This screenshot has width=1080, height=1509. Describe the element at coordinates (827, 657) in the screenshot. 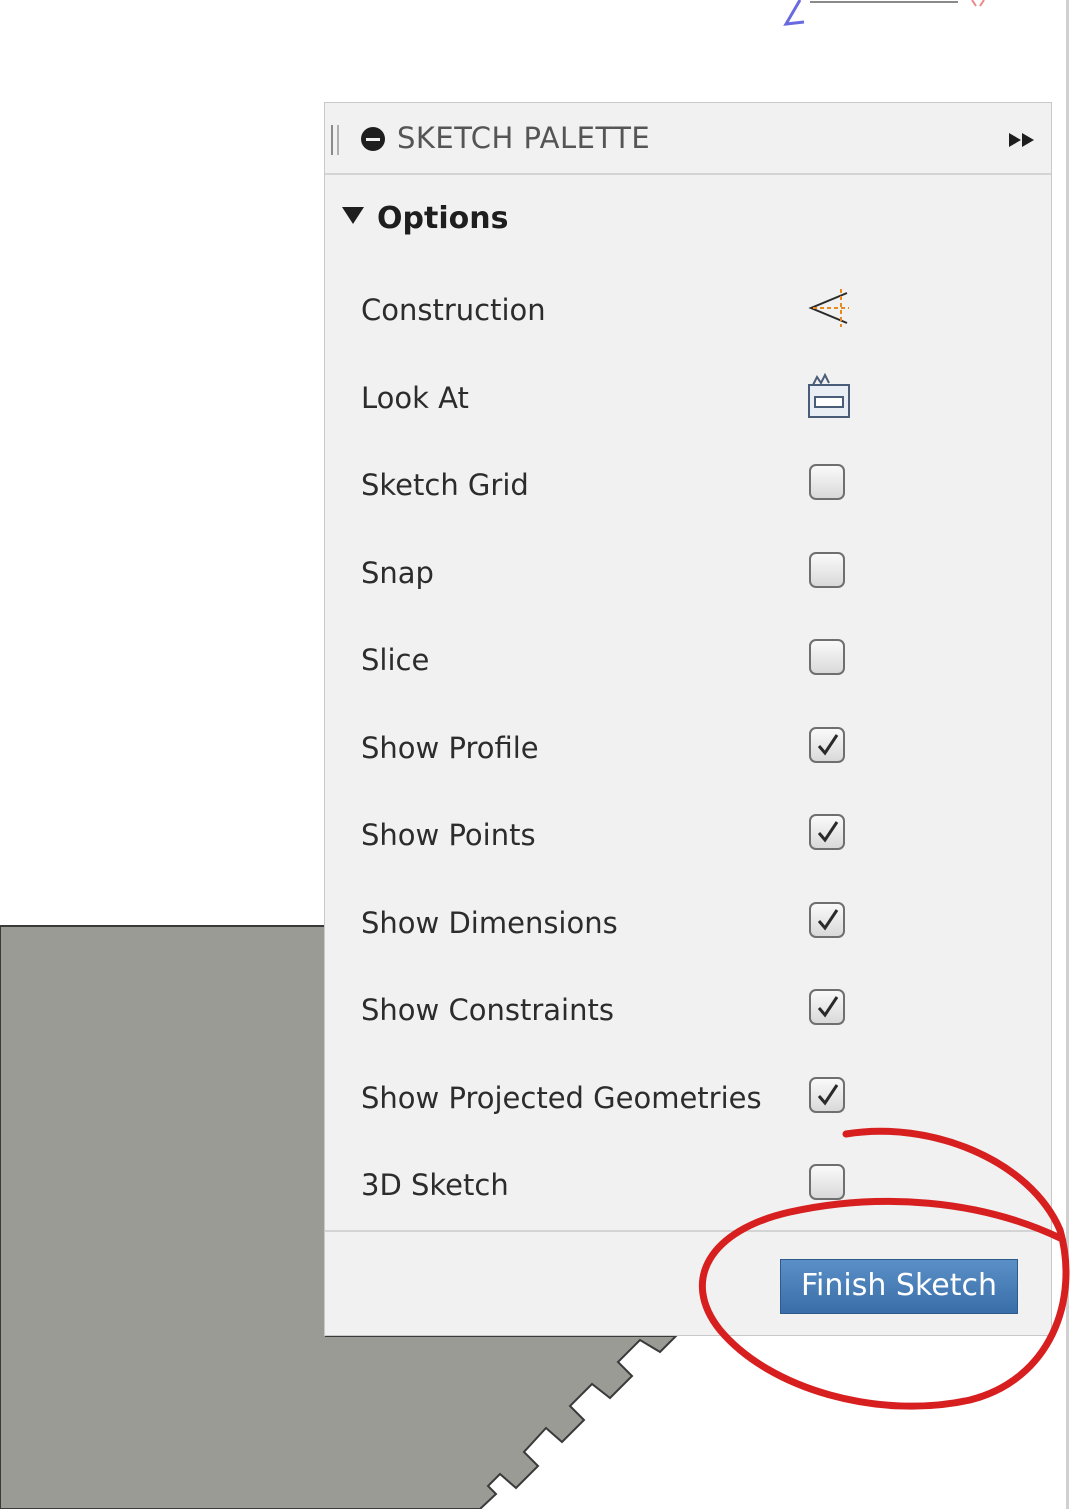

I see `slice-checkbox` at that location.